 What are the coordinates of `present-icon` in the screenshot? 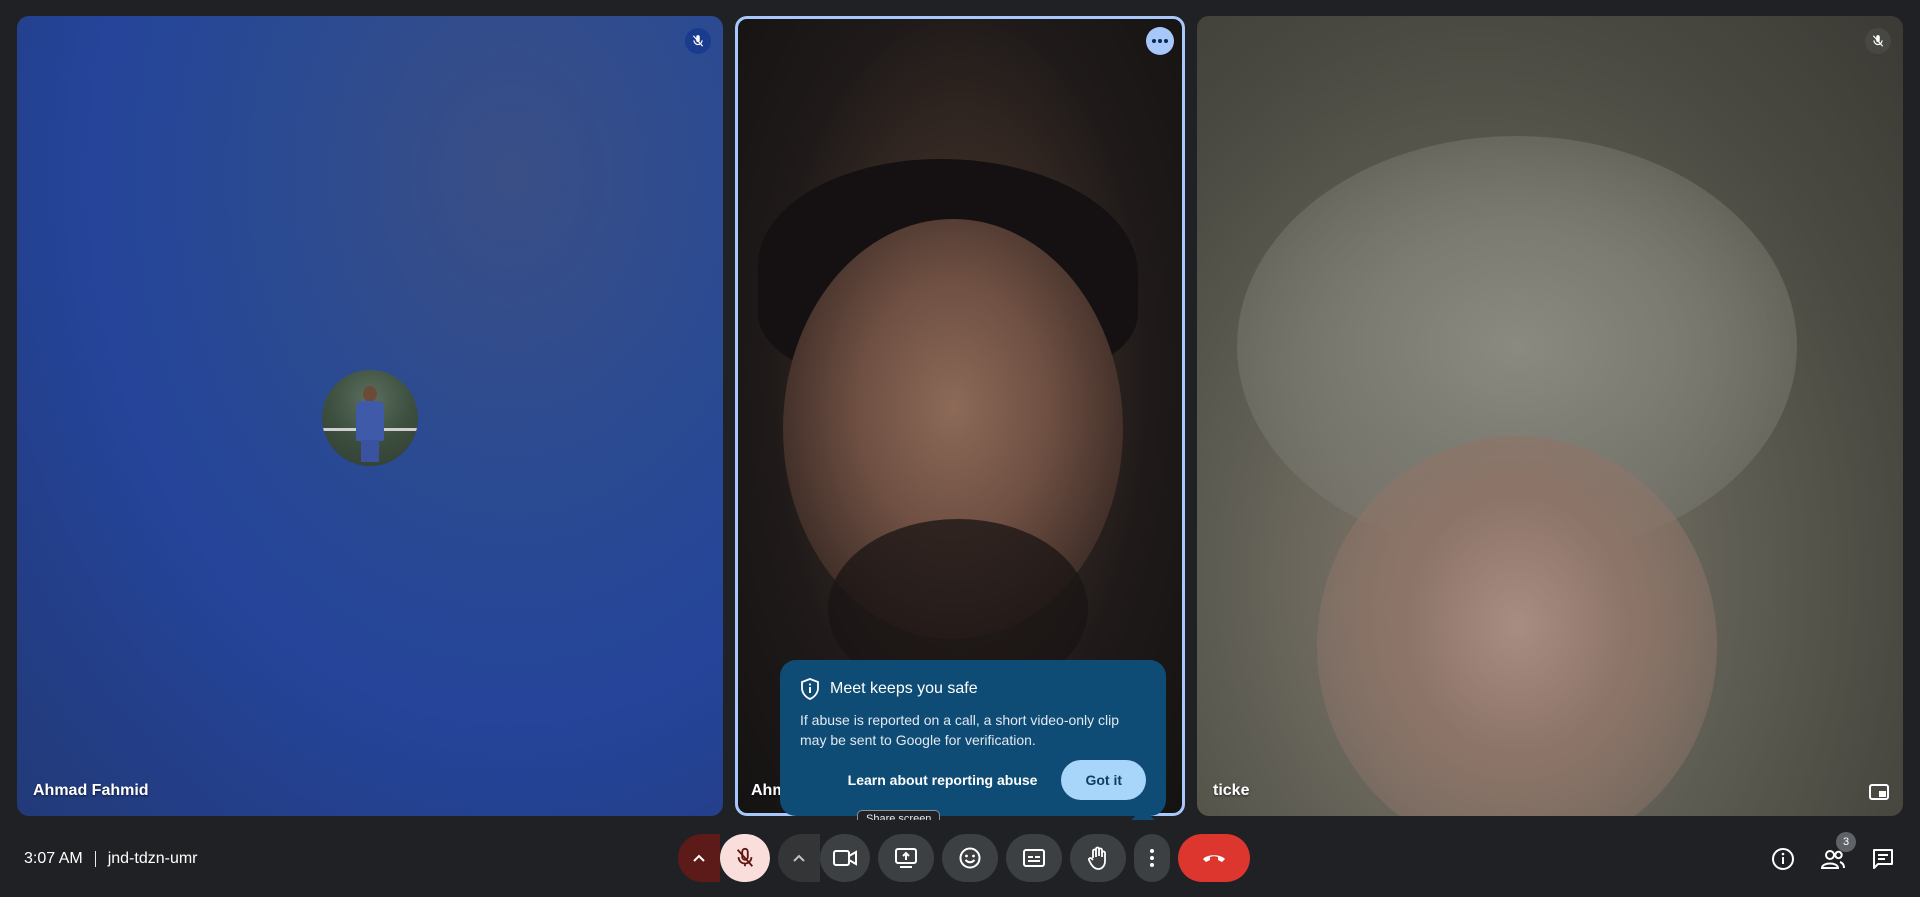 It's located at (906, 858).